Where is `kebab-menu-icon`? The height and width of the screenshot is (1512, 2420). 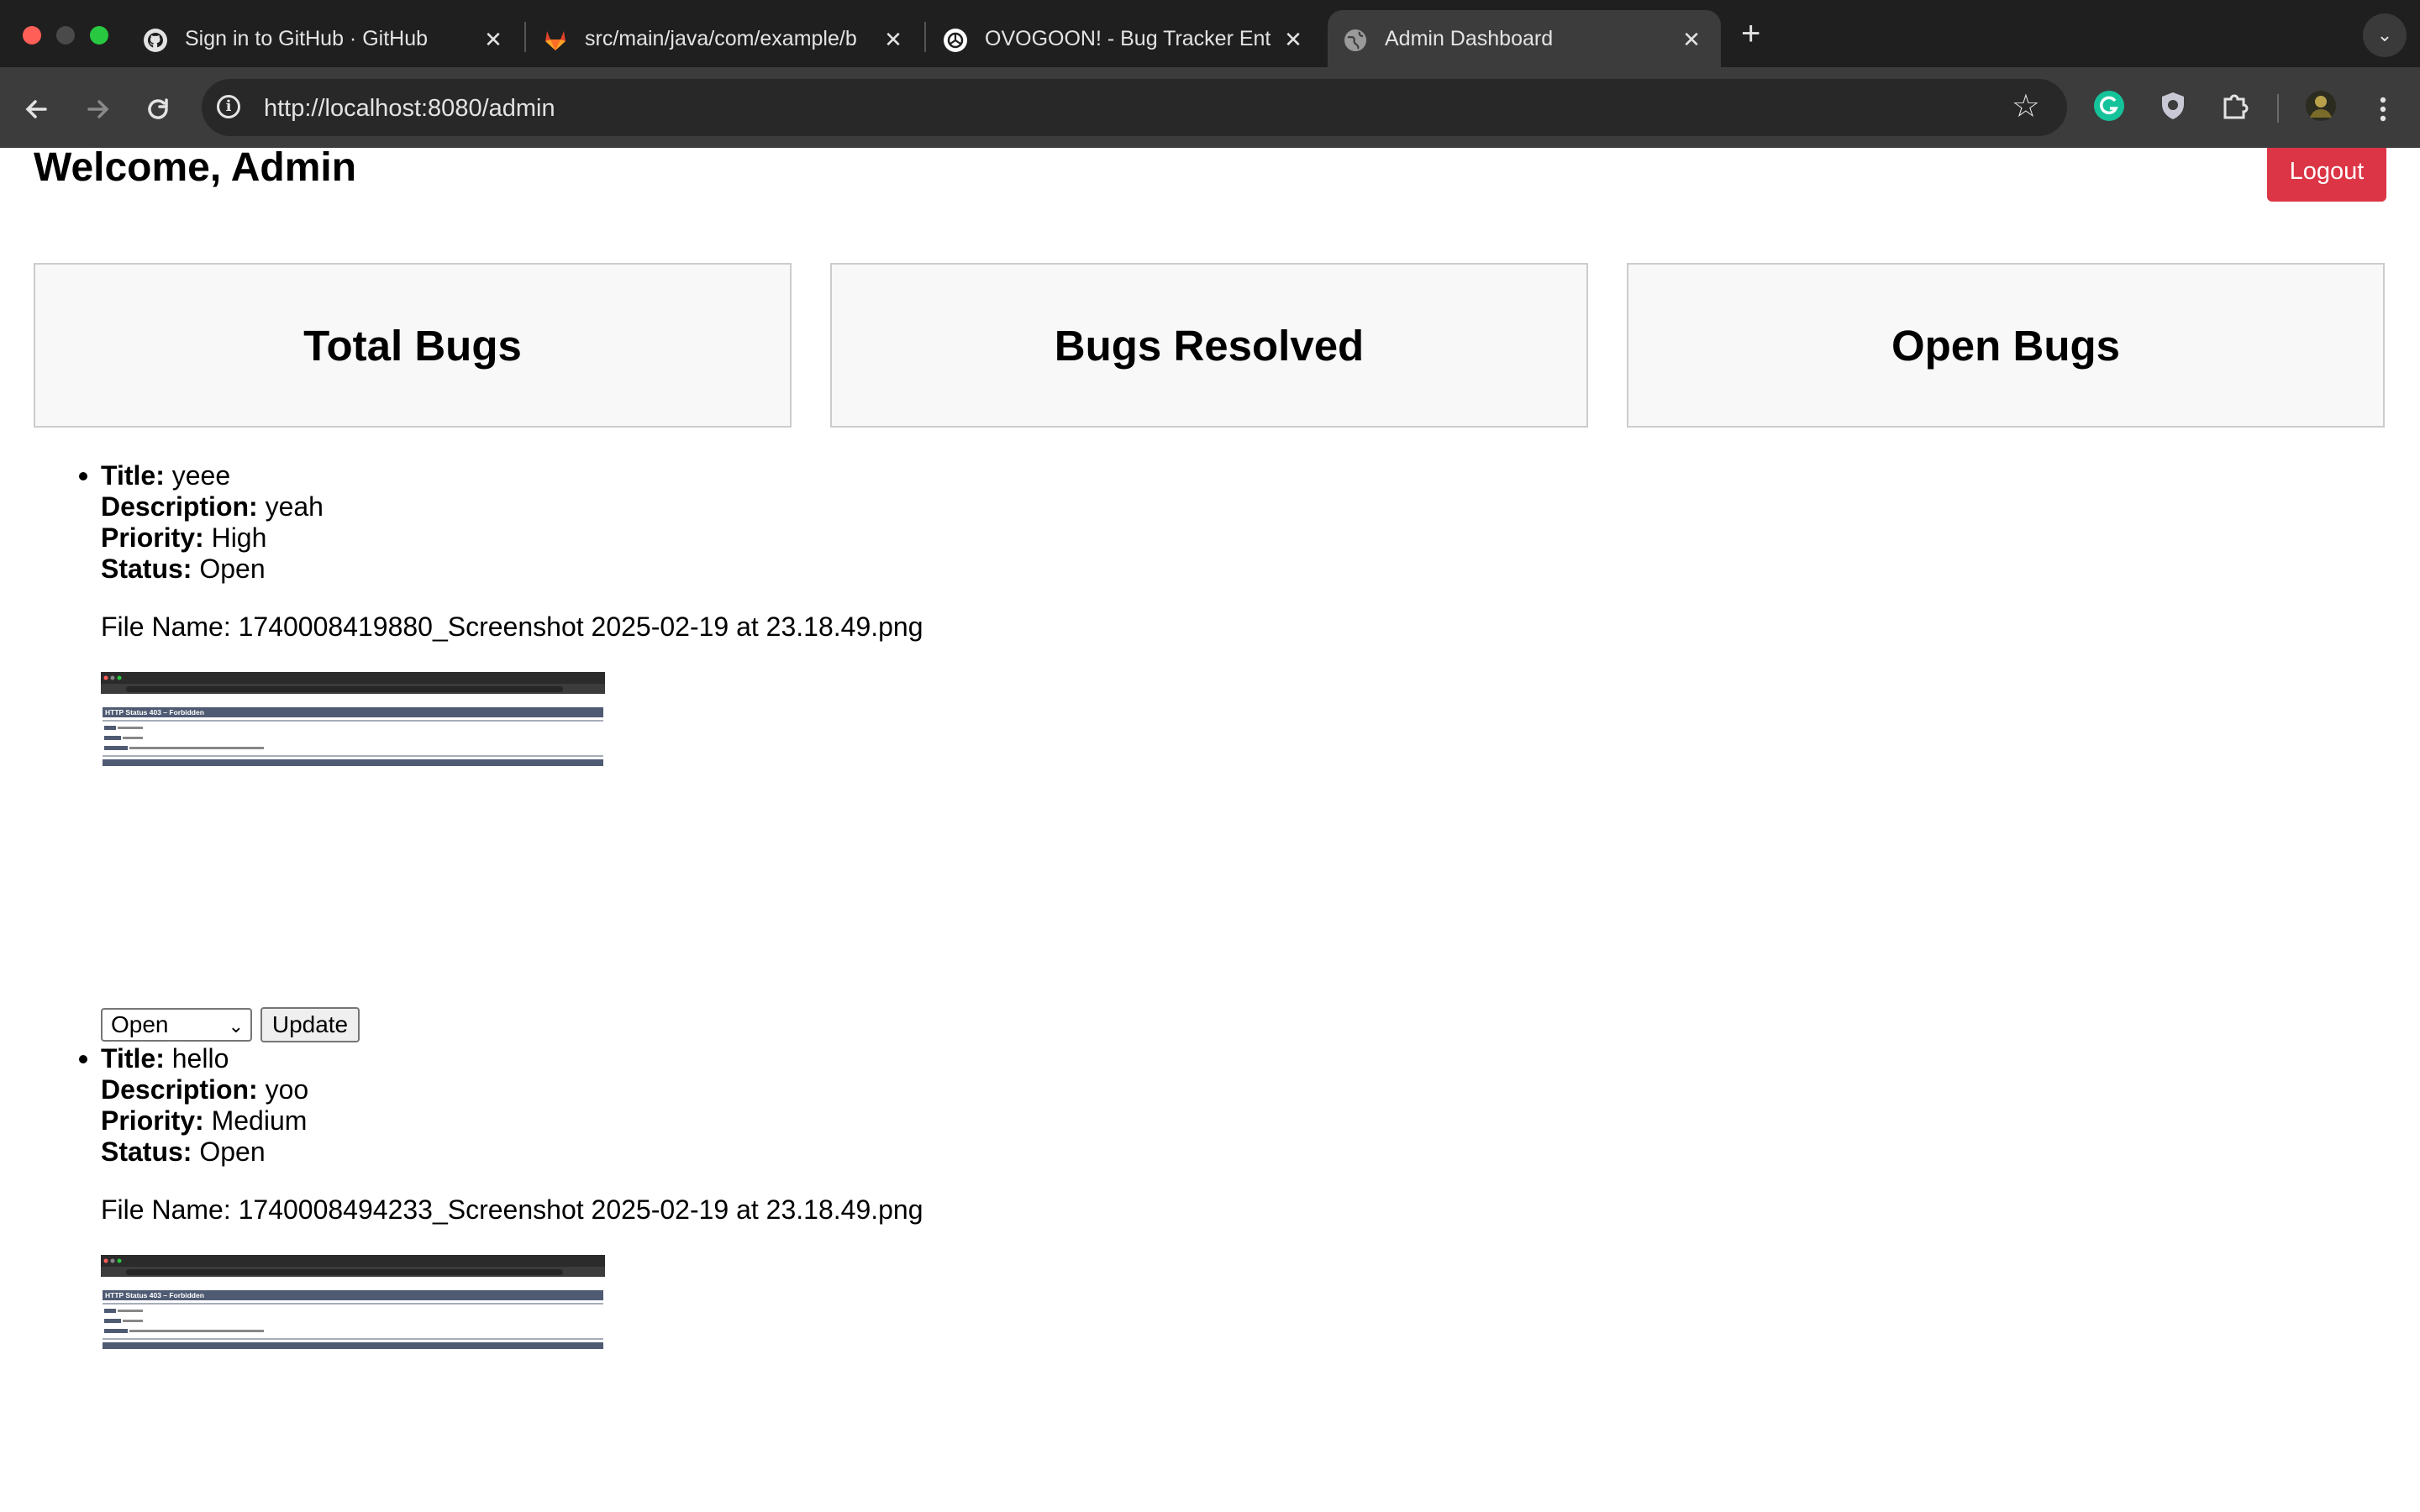 kebab-menu-icon is located at coordinates (2383, 109).